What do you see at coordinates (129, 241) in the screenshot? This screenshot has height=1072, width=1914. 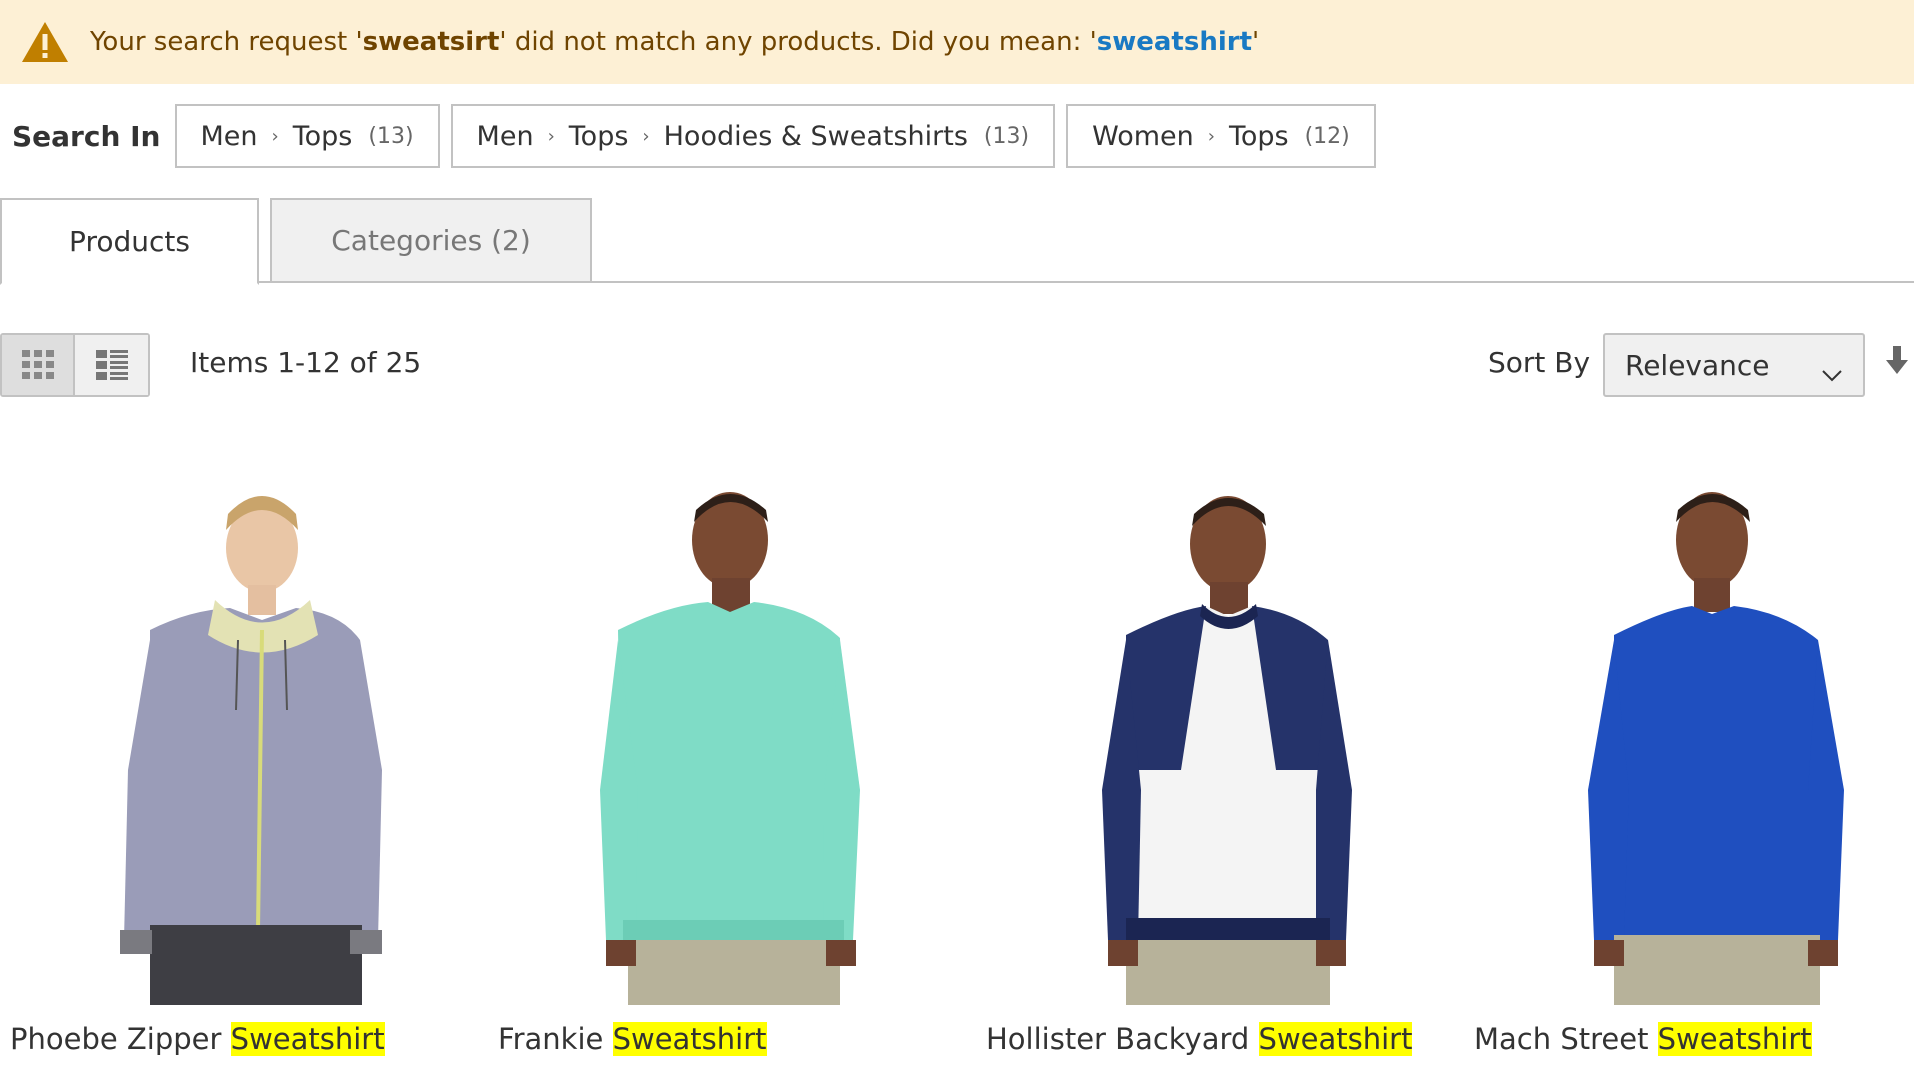 I see `tab-products: Products` at bounding box center [129, 241].